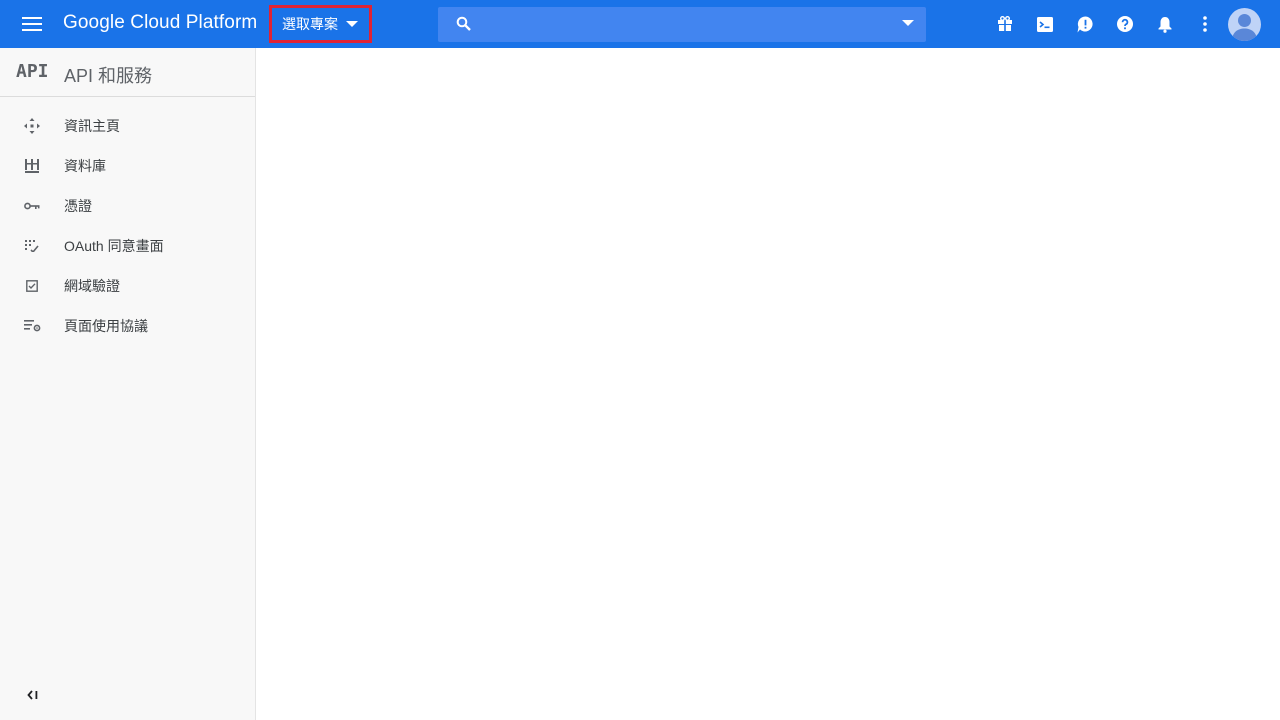 This screenshot has width=1280, height=720. Describe the element at coordinates (32, 71) in the screenshot. I see `api-logo: API` at that location.